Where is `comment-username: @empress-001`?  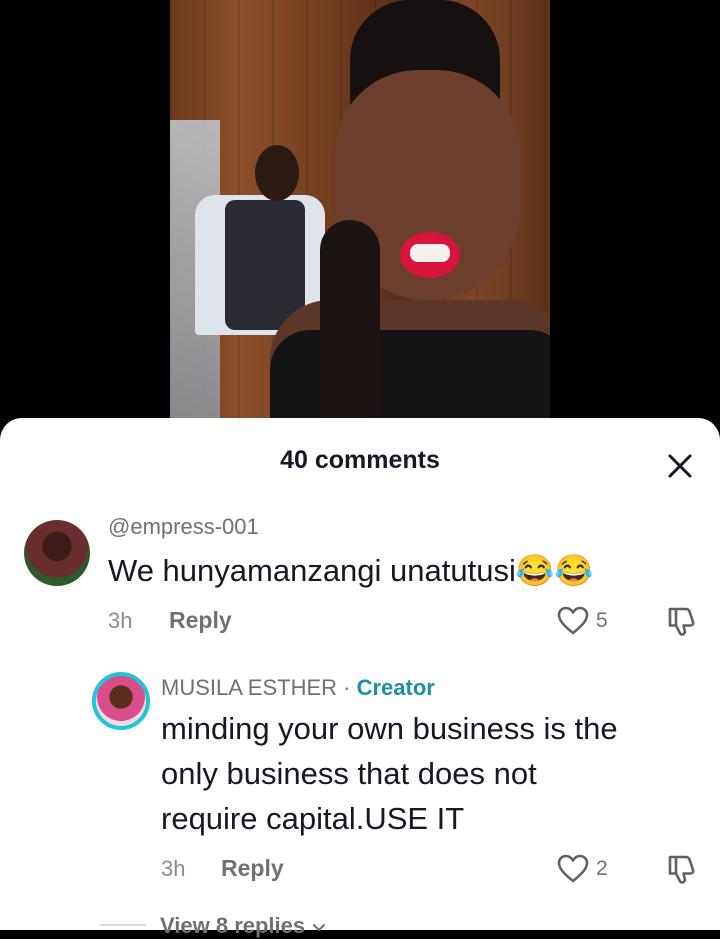 comment-username: @empress-001 is located at coordinates (183, 527).